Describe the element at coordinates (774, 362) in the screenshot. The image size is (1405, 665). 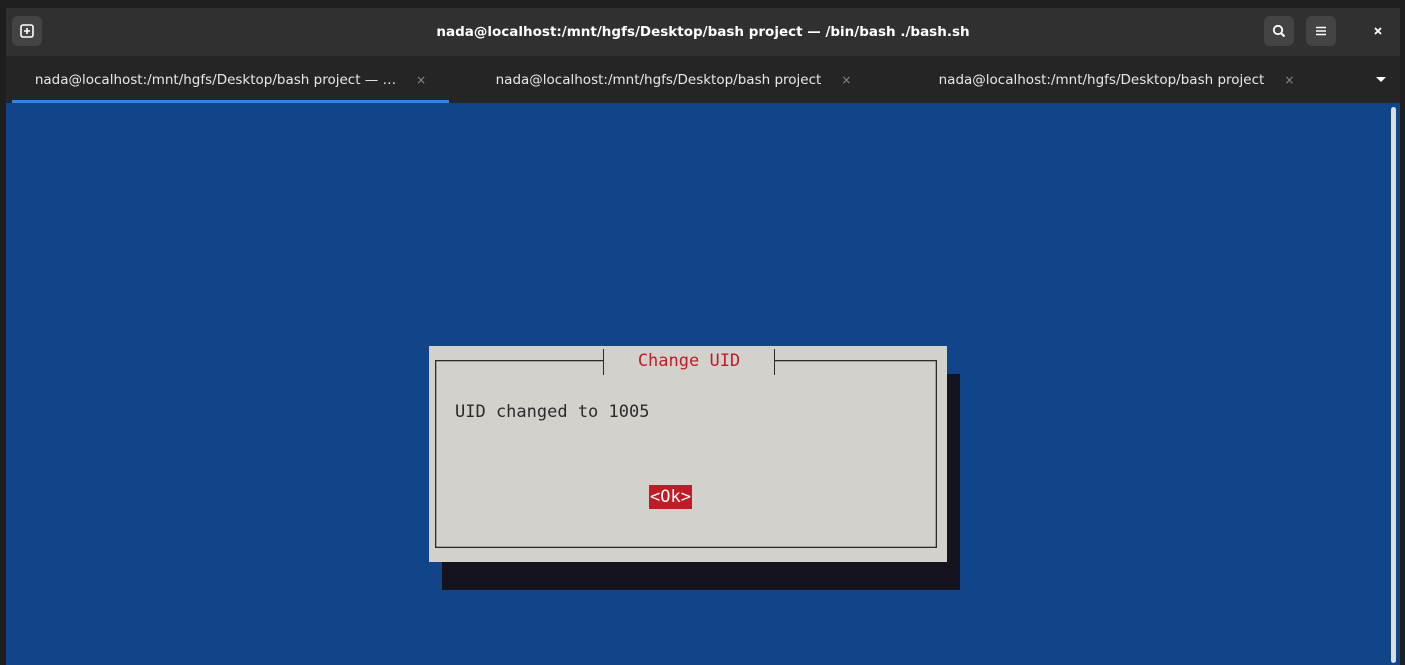
I see `title-tee-right` at that location.